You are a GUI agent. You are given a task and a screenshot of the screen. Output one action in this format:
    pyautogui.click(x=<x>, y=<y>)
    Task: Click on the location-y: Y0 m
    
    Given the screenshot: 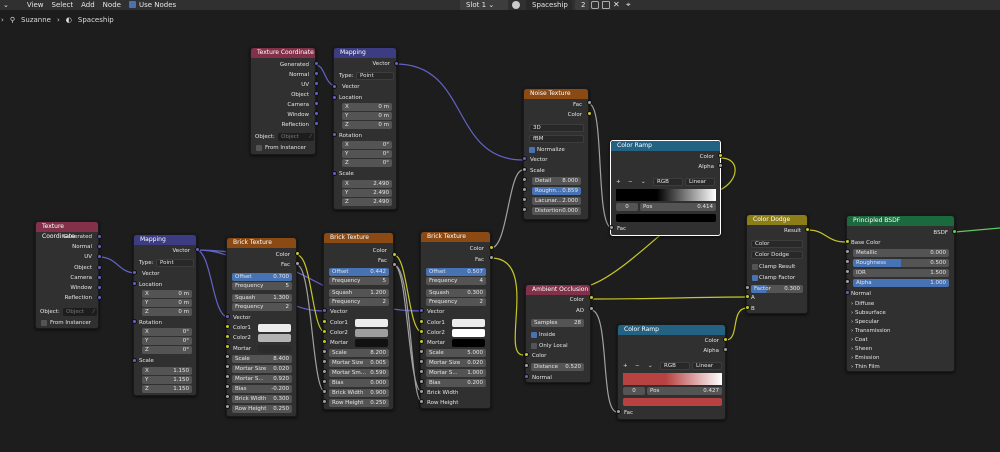 What is the action you would take?
    pyautogui.click(x=167, y=303)
    